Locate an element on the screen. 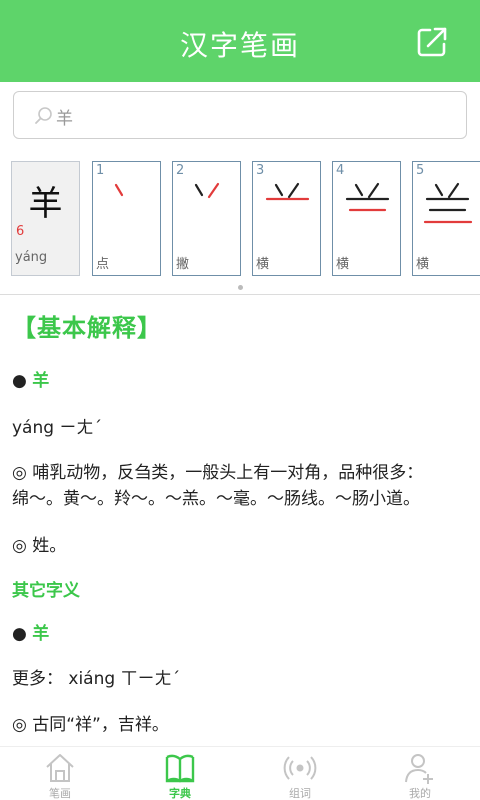 This screenshot has height=800, width=480. character-card: 羊 6 yáng is located at coordinates (45, 218).